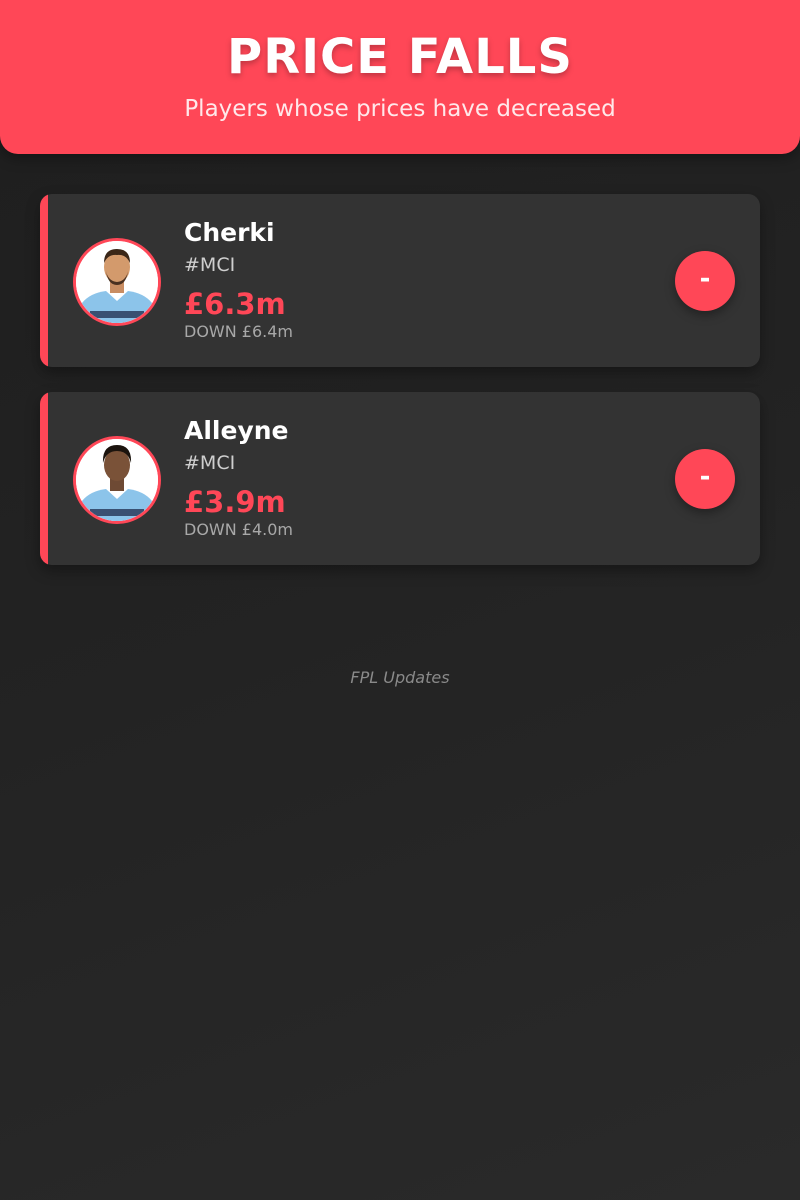 Image resolution: width=800 pixels, height=1200 pixels. What do you see at coordinates (236, 430) in the screenshot?
I see `player-name: Alleyne` at bounding box center [236, 430].